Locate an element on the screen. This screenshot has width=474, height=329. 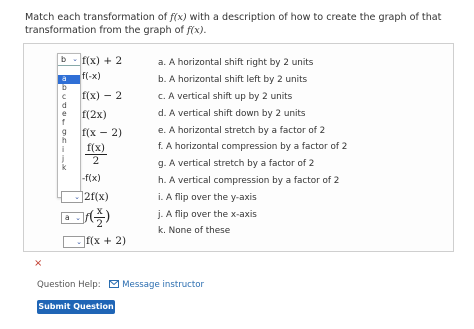
transformation-label: -f(x) is located at coordinates (91, 179).